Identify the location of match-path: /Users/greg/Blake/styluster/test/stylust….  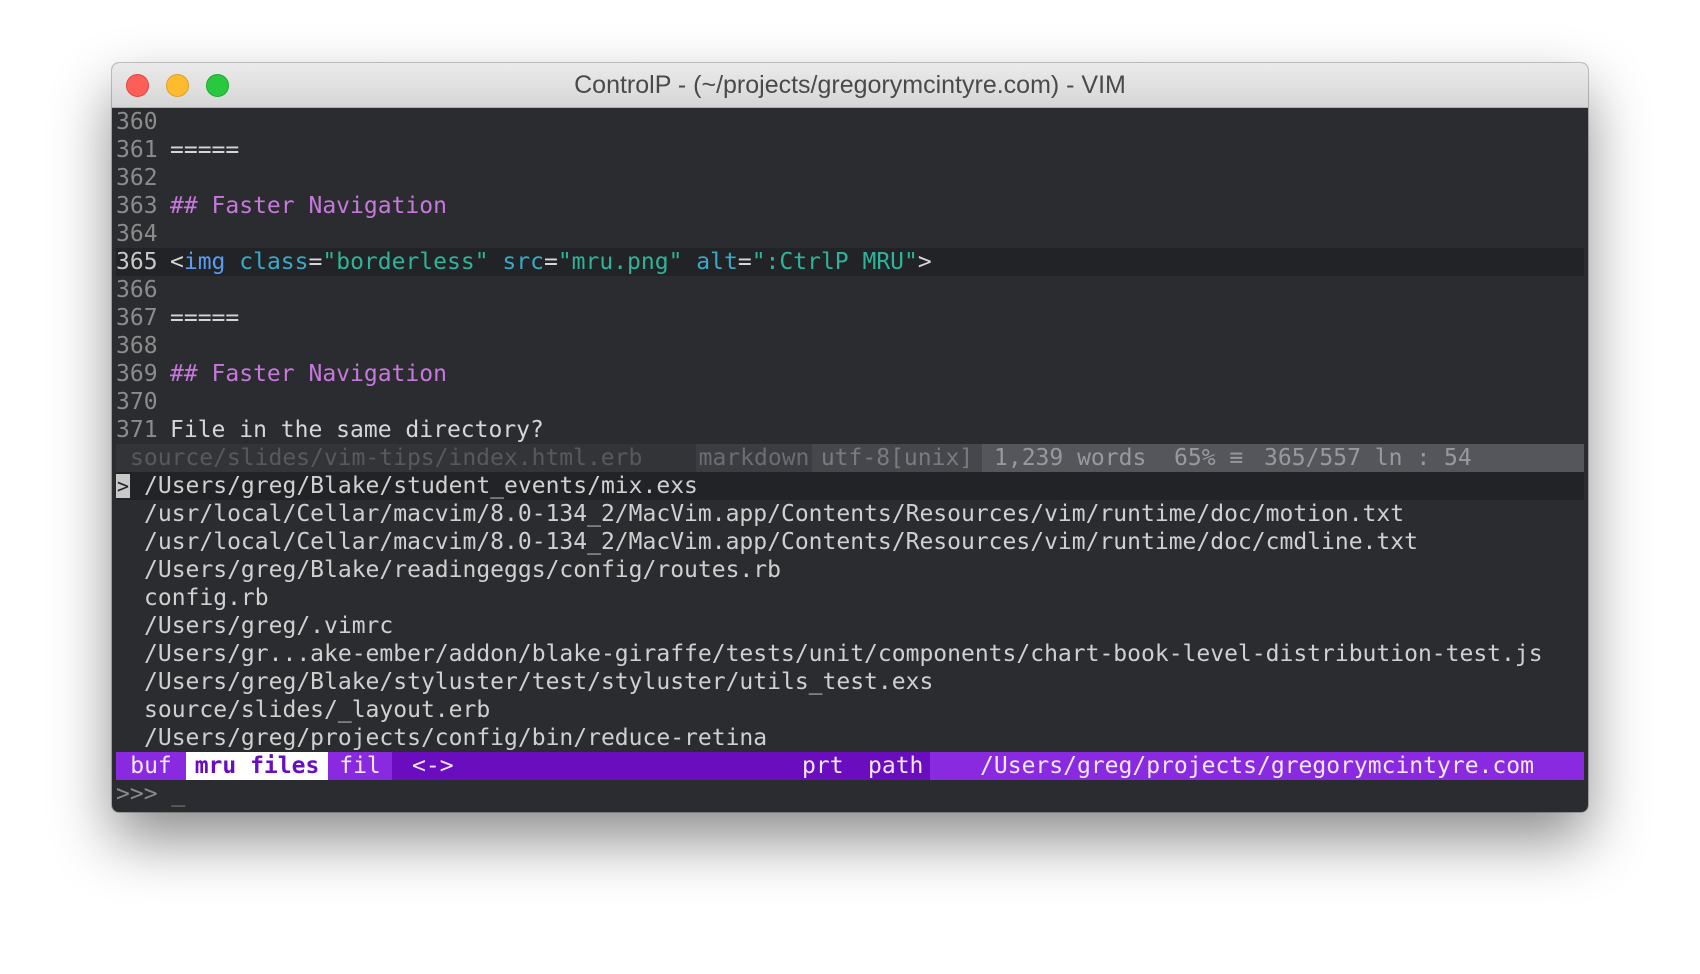
(539, 682).